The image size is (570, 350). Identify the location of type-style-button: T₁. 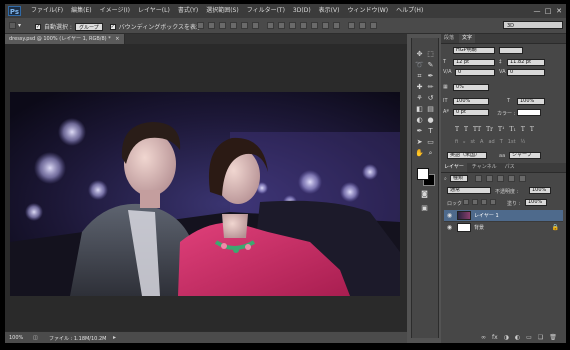
(512, 129).